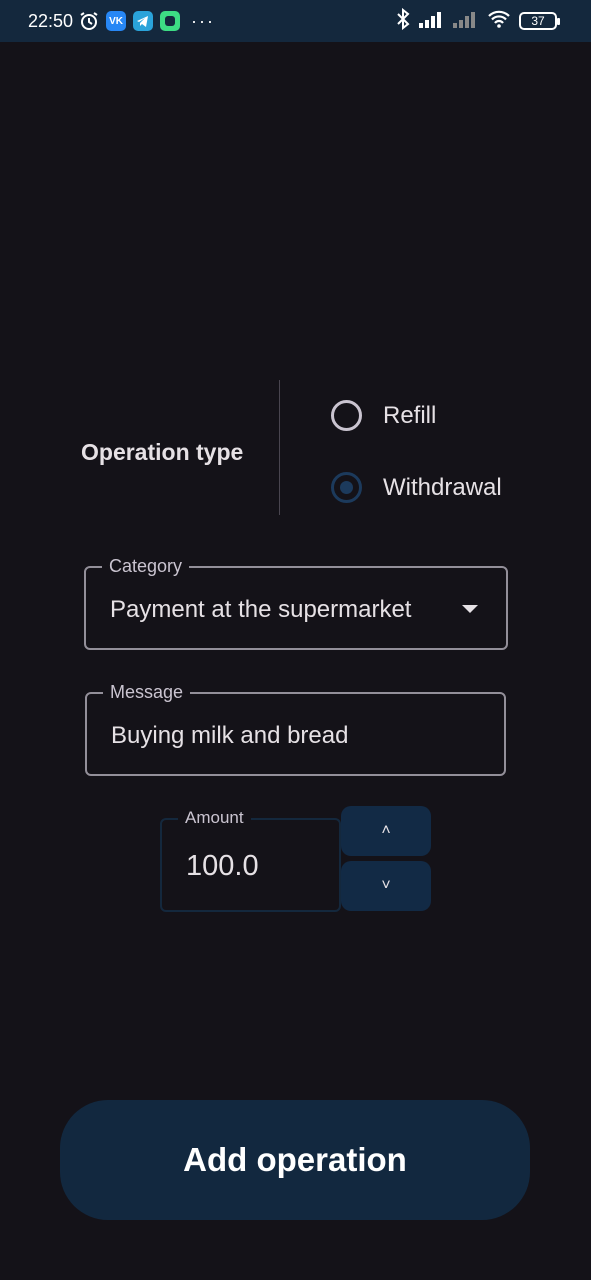  Describe the element at coordinates (51, 20) in the screenshot. I see `status-time: 22:50` at that location.